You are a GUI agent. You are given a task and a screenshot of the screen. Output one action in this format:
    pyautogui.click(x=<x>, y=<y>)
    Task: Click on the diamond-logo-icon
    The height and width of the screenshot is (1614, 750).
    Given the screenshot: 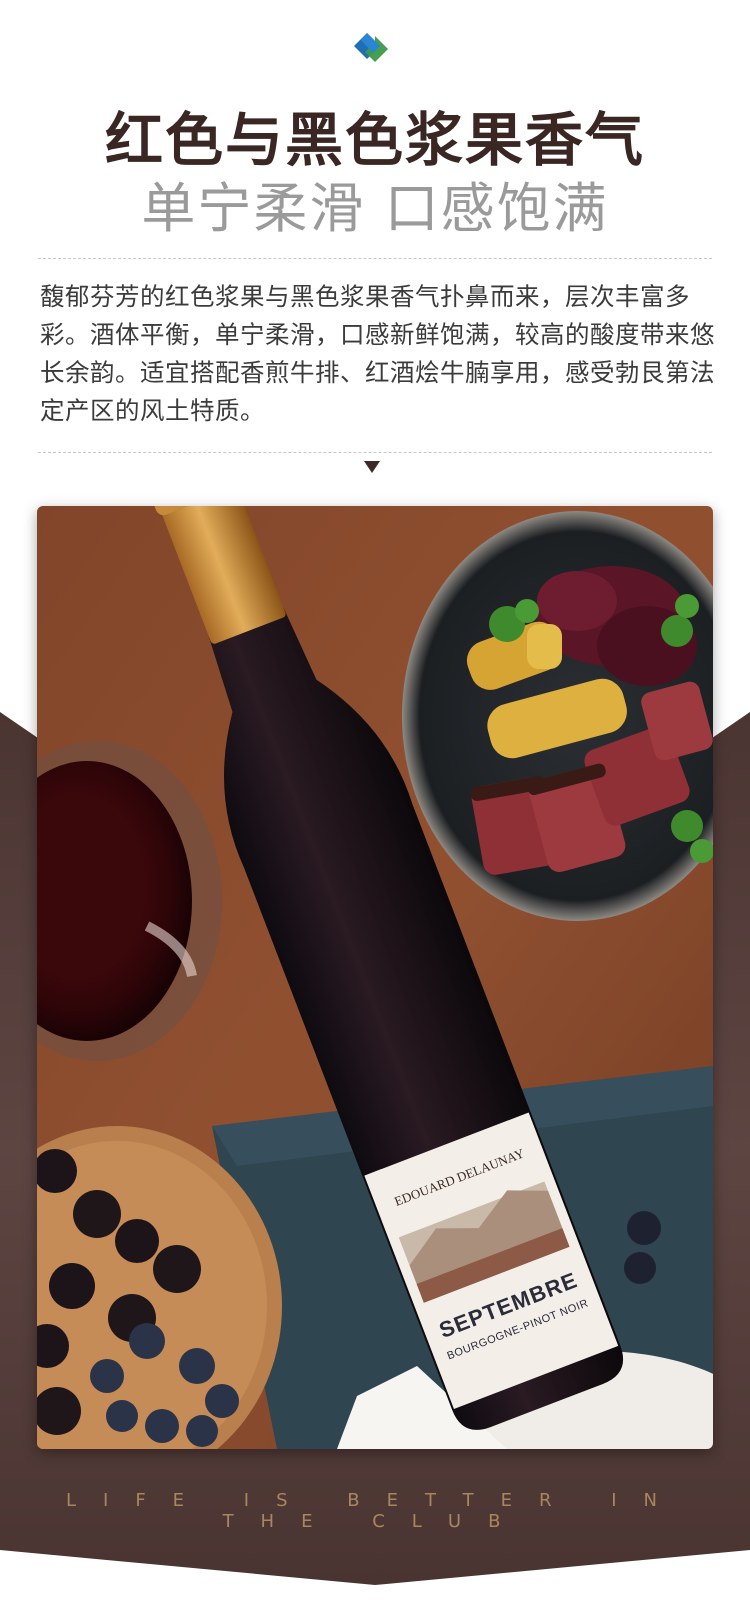 What is the action you would take?
    pyautogui.click(x=371, y=47)
    